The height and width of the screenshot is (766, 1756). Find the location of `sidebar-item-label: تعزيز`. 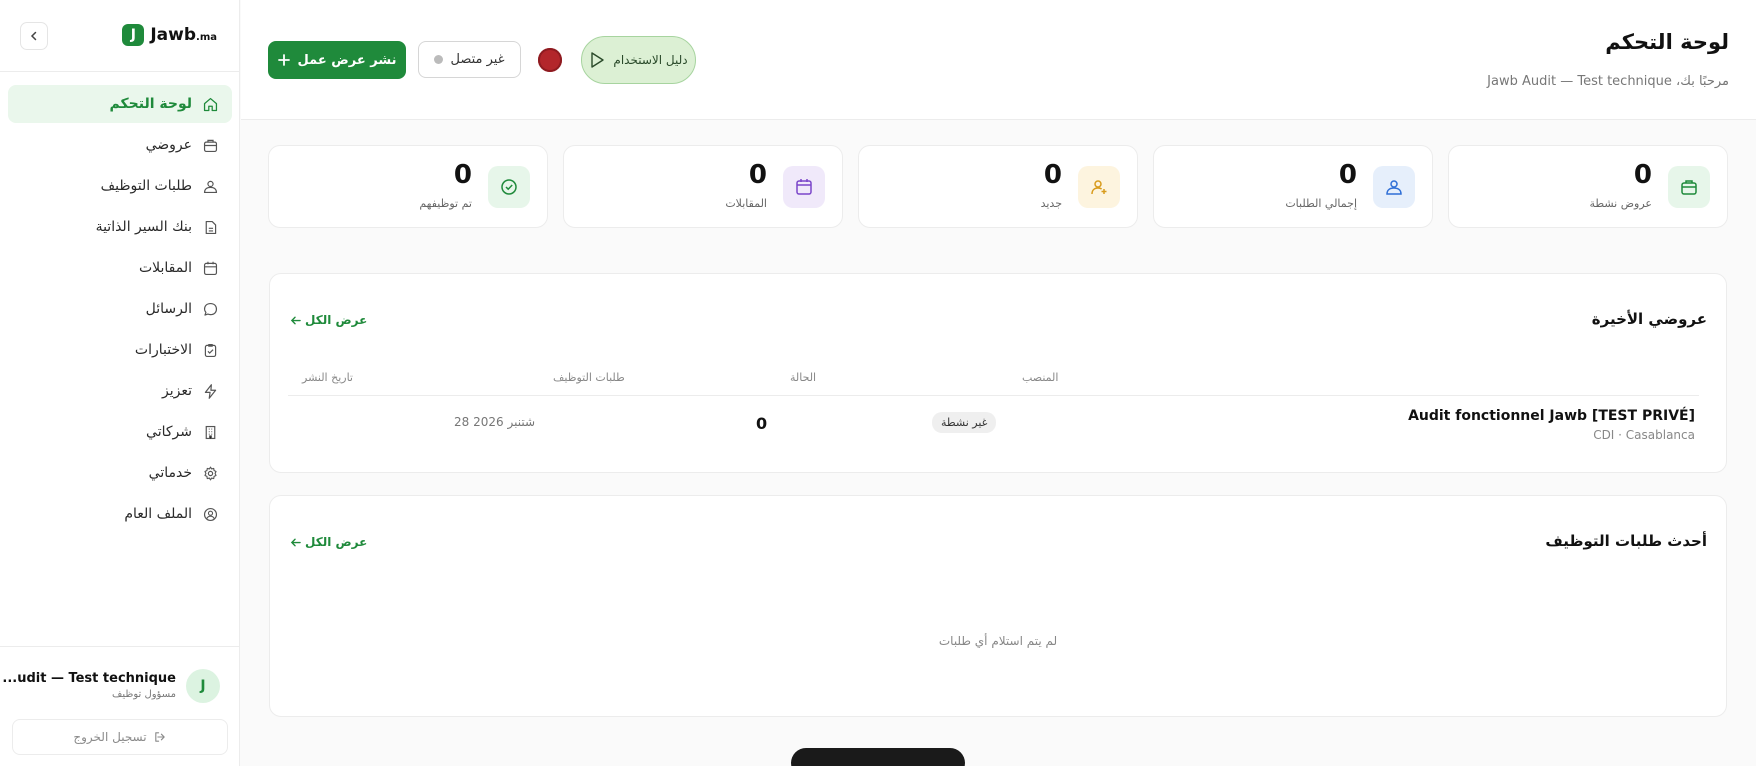

sidebar-item-label: تعزيز is located at coordinates (177, 391).